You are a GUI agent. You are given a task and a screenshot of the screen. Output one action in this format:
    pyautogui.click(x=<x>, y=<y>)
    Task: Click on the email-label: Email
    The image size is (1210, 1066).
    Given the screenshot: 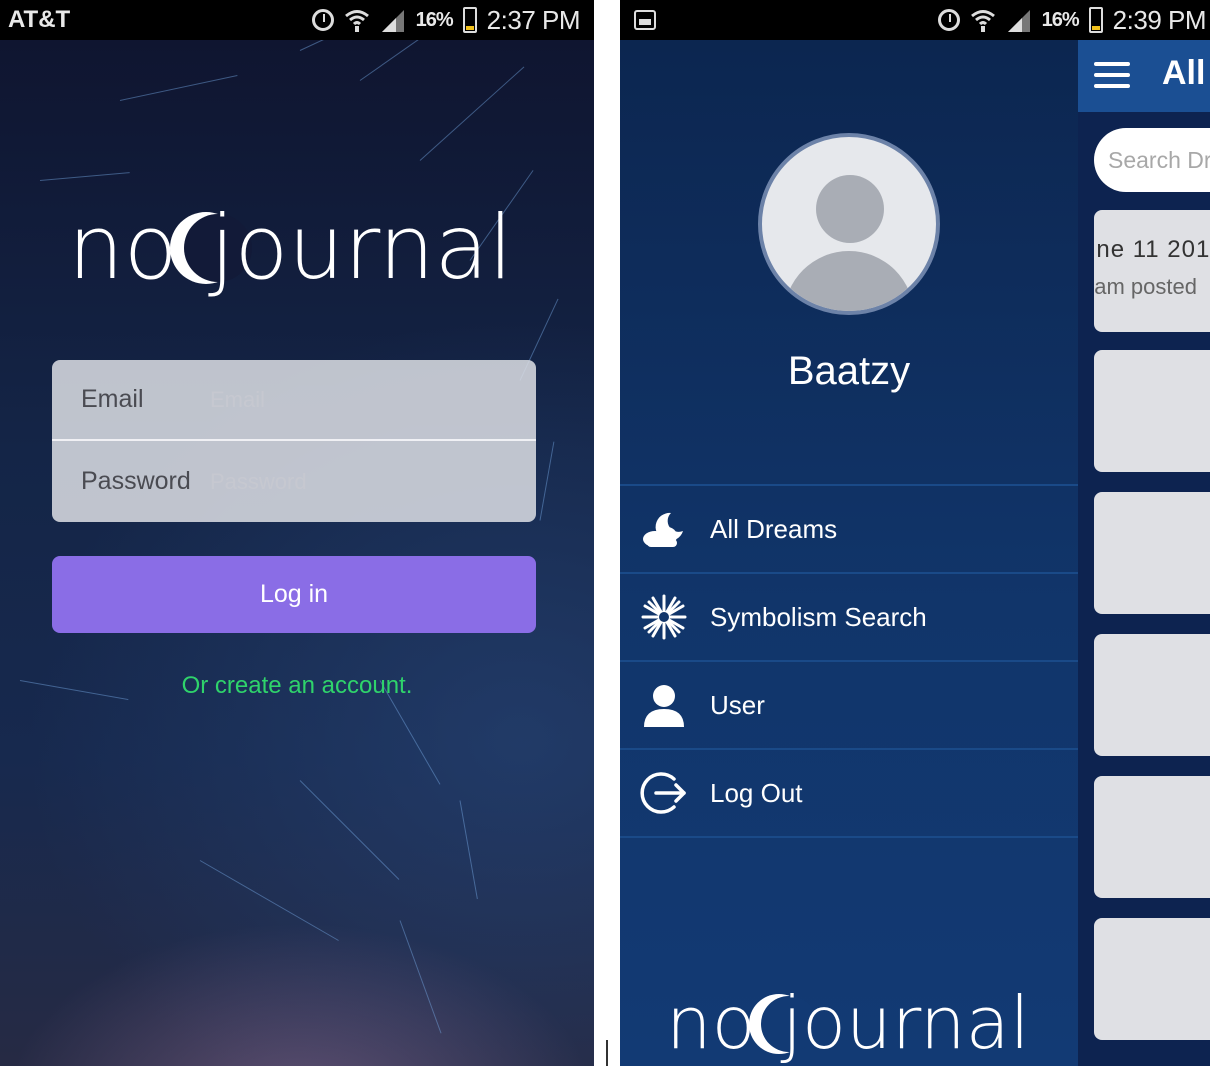 What is the action you would take?
    pyautogui.click(x=112, y=399)
    